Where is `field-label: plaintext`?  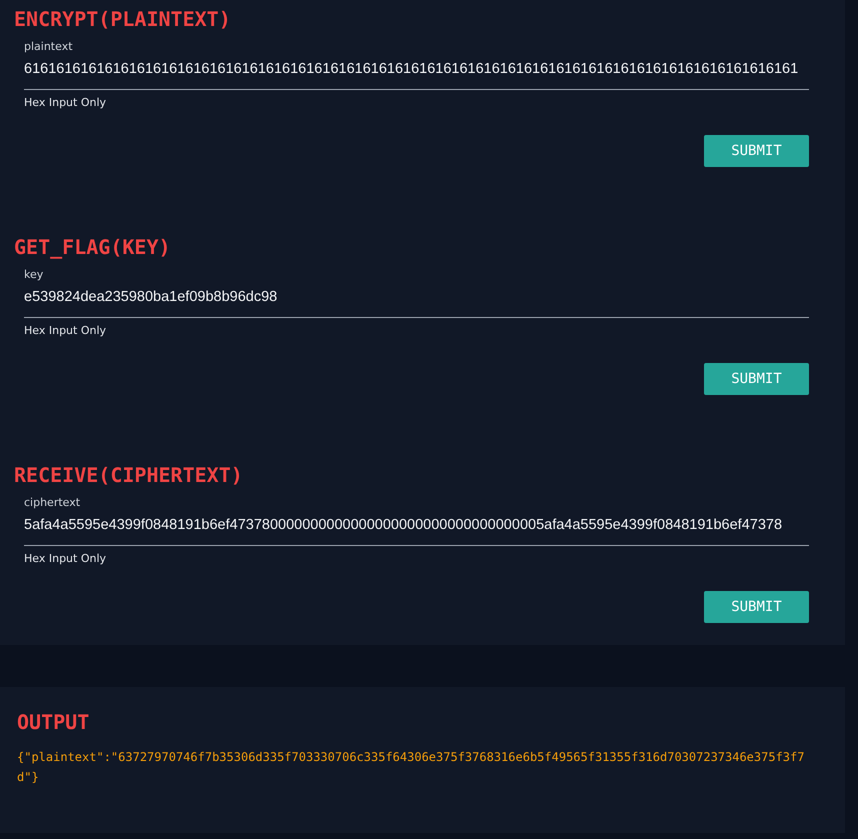
field-label: plaintext is located at coordinates (49, 46).